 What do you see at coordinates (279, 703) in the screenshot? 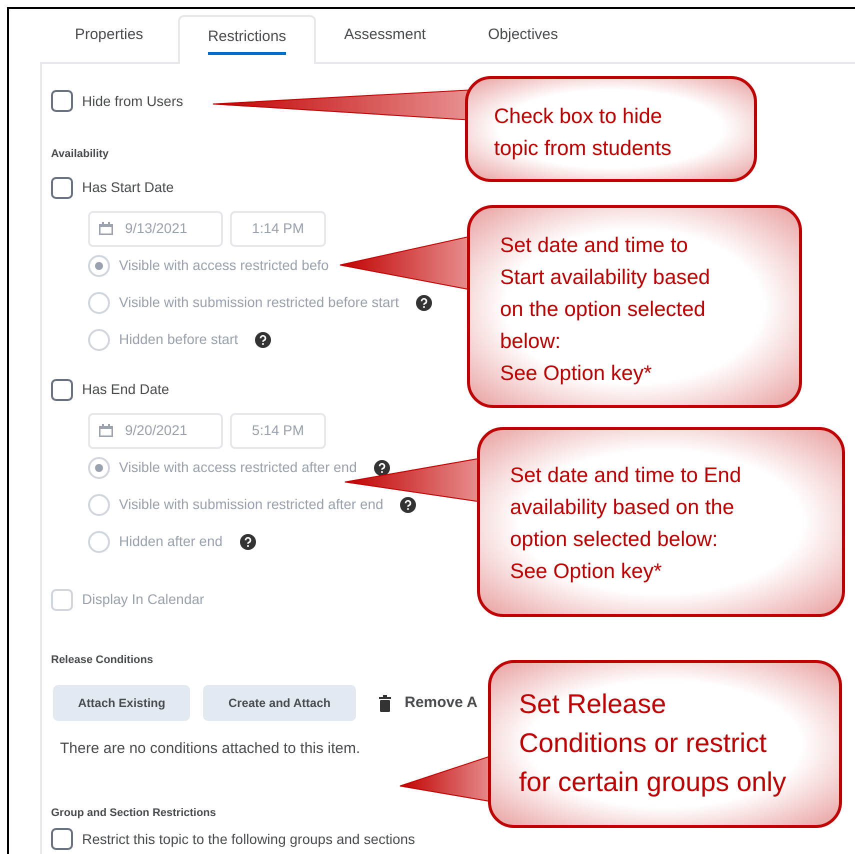
I see `action-button: Create and Attach` at bounding box center [279, 703].